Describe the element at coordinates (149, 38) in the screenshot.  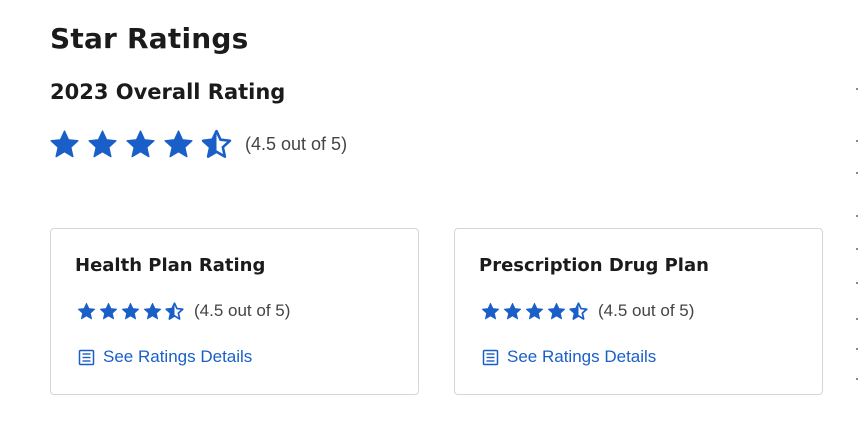
I see `page-title: Star Ratings` at that location.